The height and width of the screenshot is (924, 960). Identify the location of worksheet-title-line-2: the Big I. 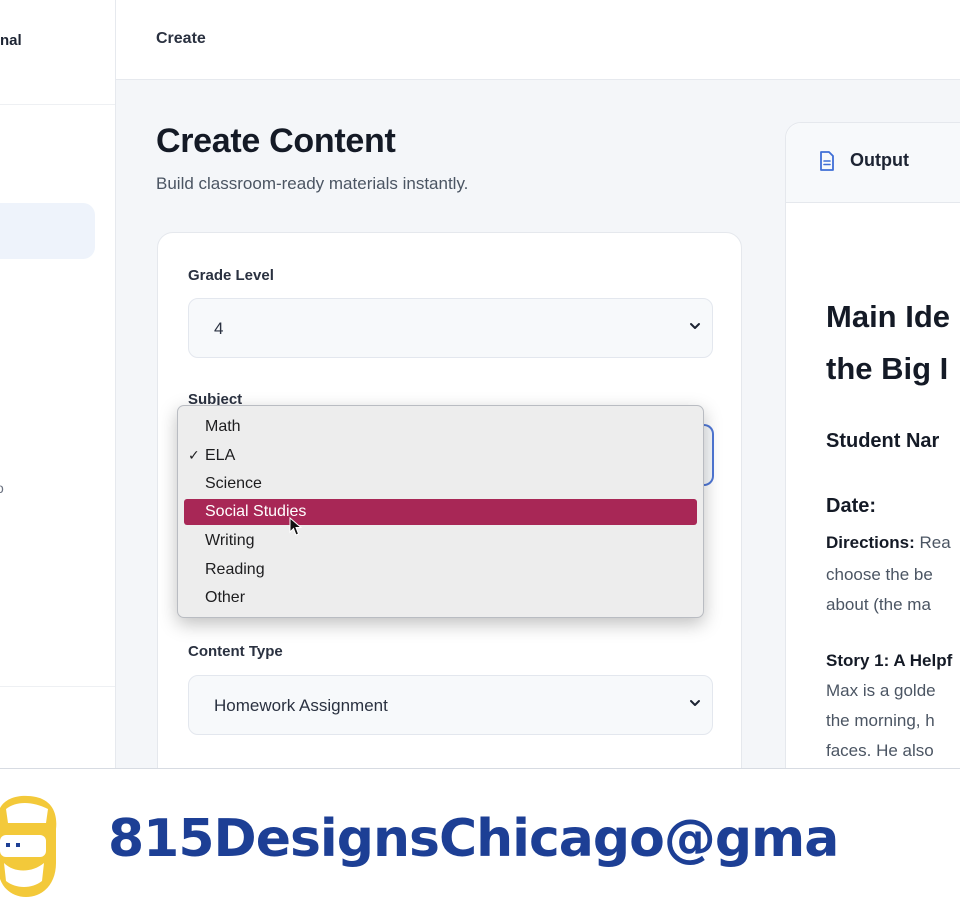
(887, 368).